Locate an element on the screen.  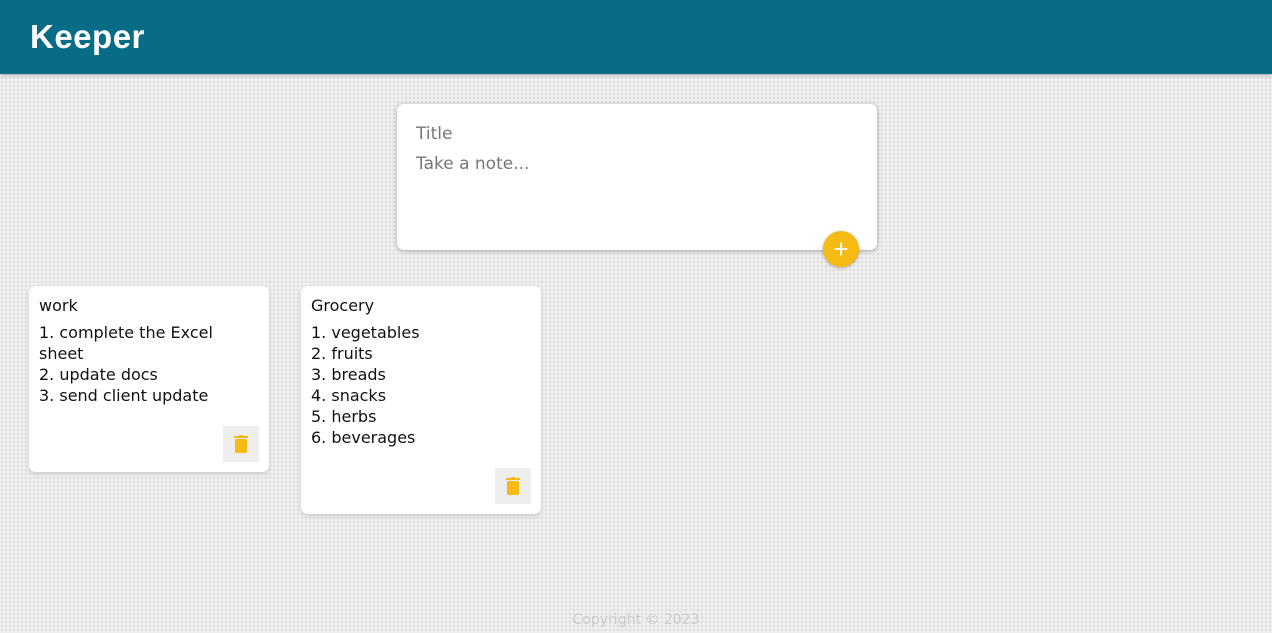
app-title: Keeper is located at coordinates (87, 36).